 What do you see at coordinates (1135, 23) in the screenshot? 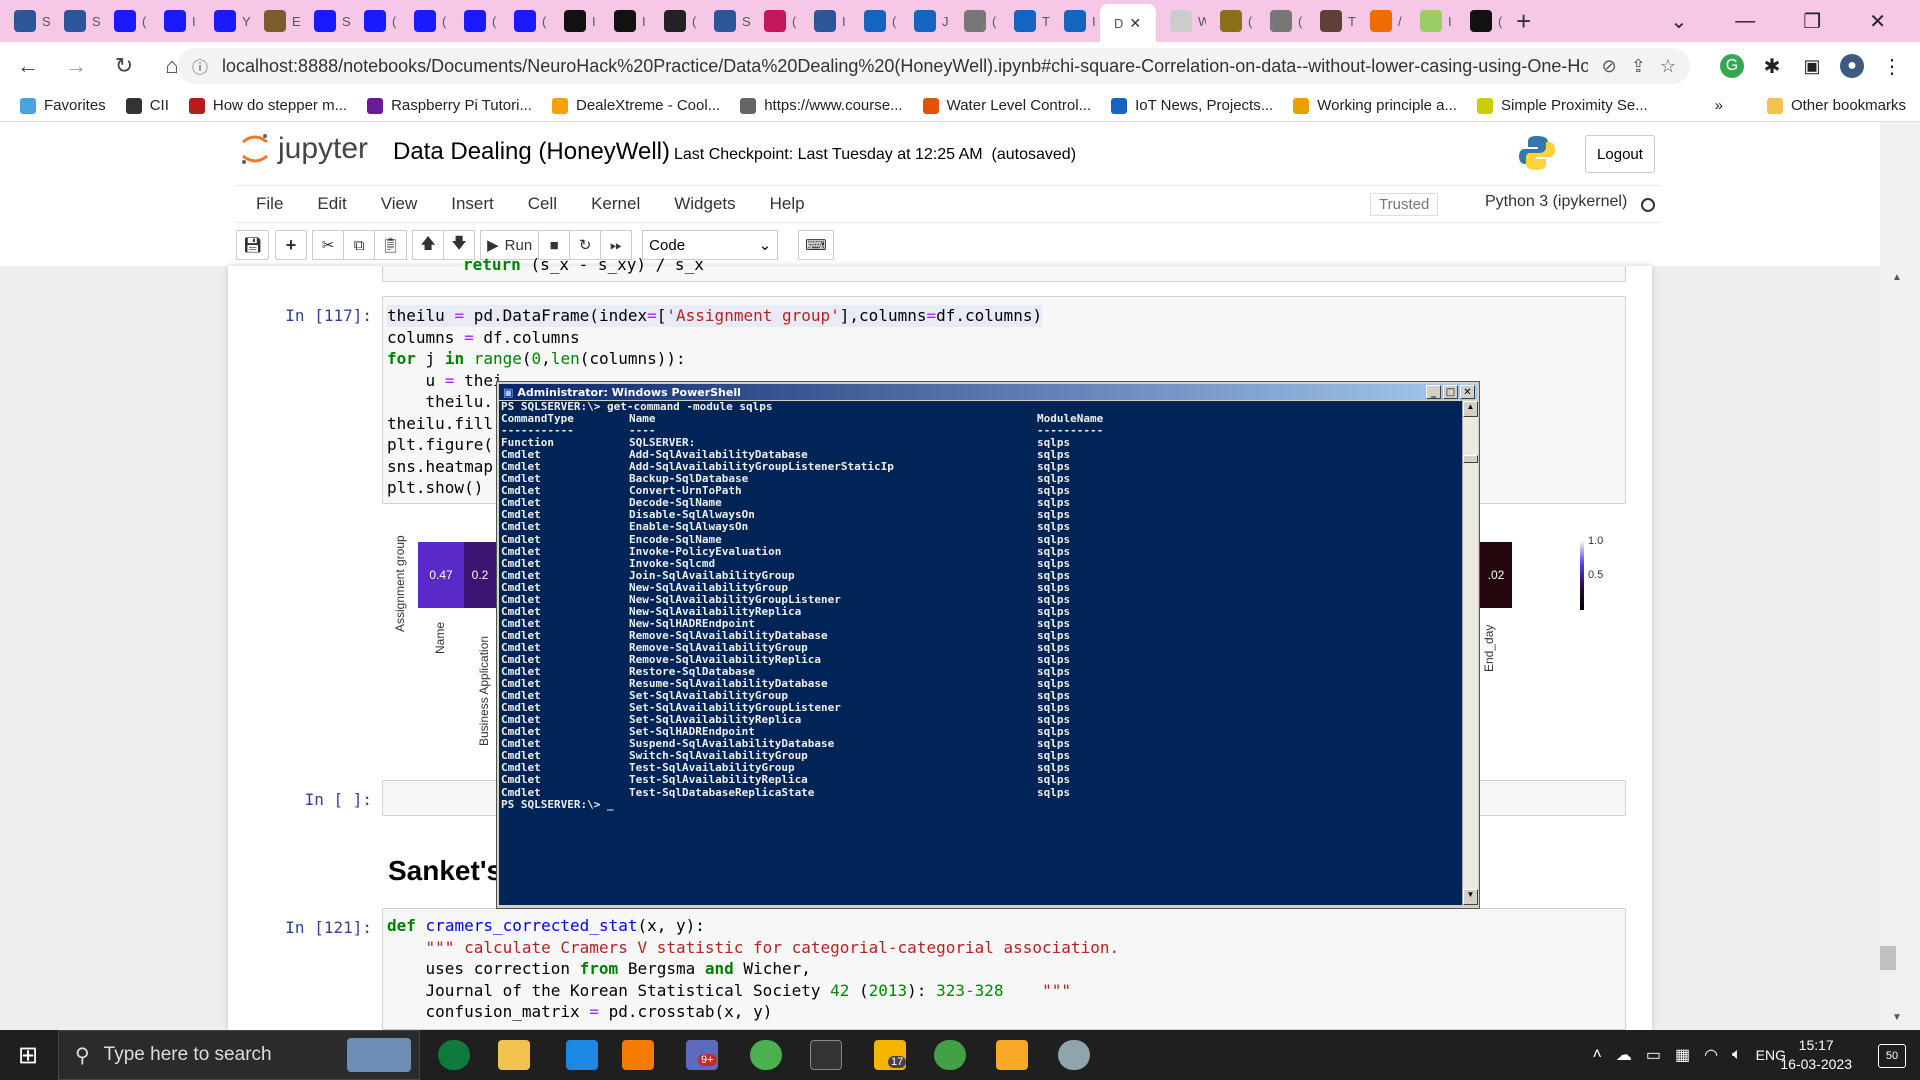
I see `close-tab-icon: ✕` at bounding box center [1135, 23].